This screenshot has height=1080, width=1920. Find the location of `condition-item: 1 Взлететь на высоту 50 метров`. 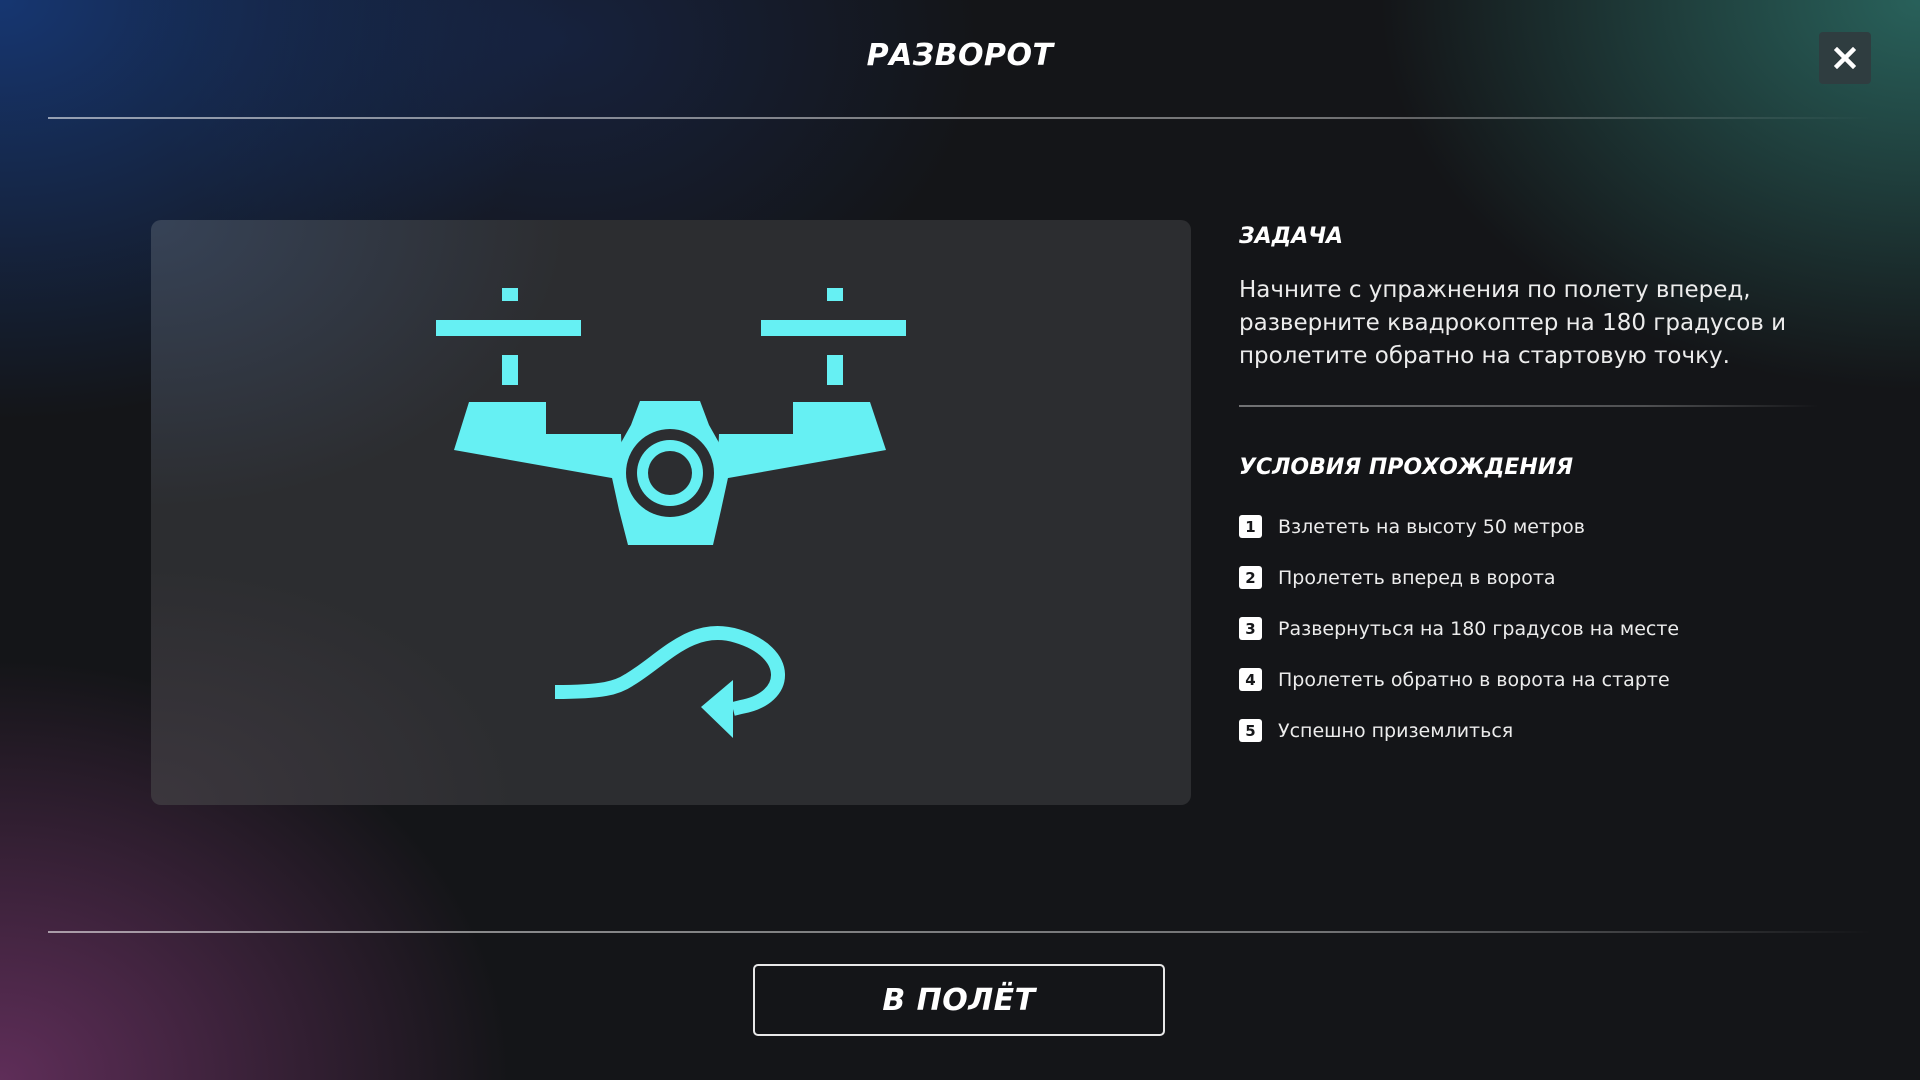

condition-item: 1 Взлететь на высоту 50 метров is located at coordinates (1539, 526).